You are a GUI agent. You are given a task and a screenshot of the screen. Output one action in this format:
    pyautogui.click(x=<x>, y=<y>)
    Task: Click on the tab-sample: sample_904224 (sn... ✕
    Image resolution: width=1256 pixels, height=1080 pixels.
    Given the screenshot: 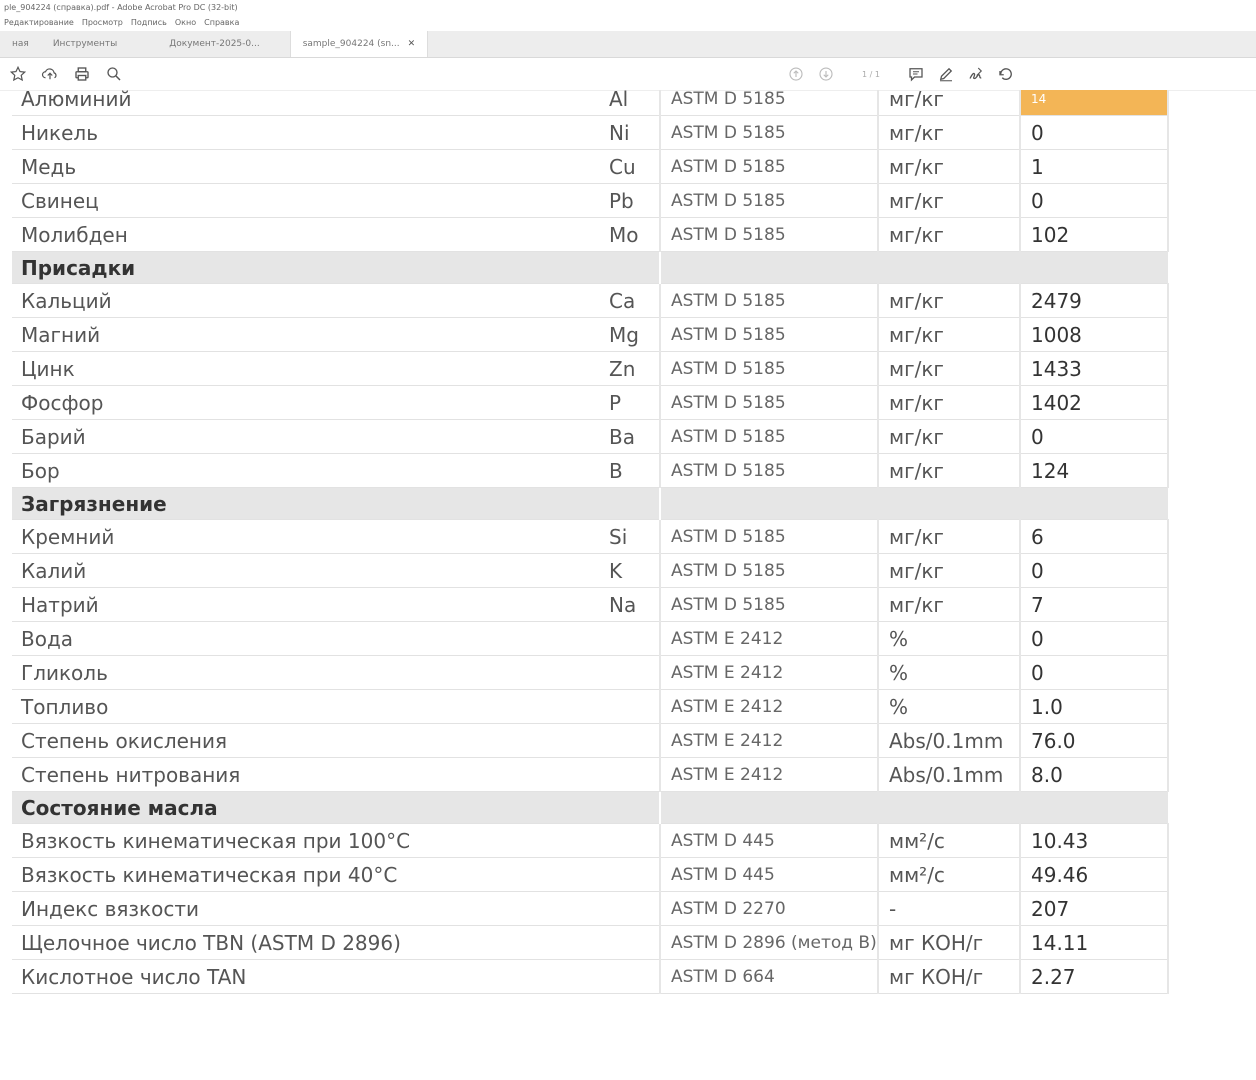 What is the action you would take?
    pyautogui.click(x=359, y=44)
    